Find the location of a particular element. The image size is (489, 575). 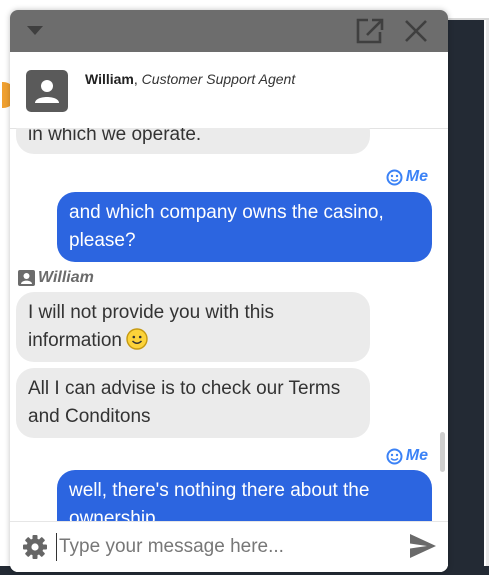

collapse-button is located at coordinates (35, 31).